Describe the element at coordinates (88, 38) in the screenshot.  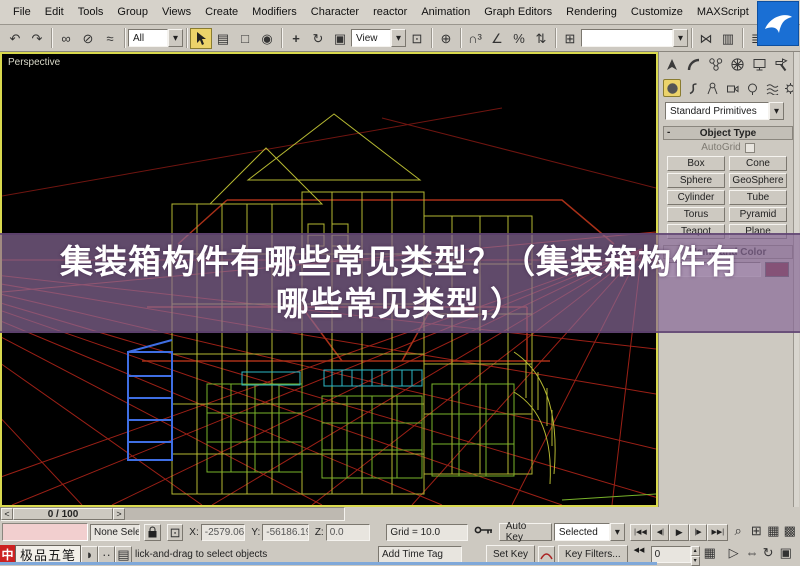
I see `unlink-icon: ⊘` at that location.